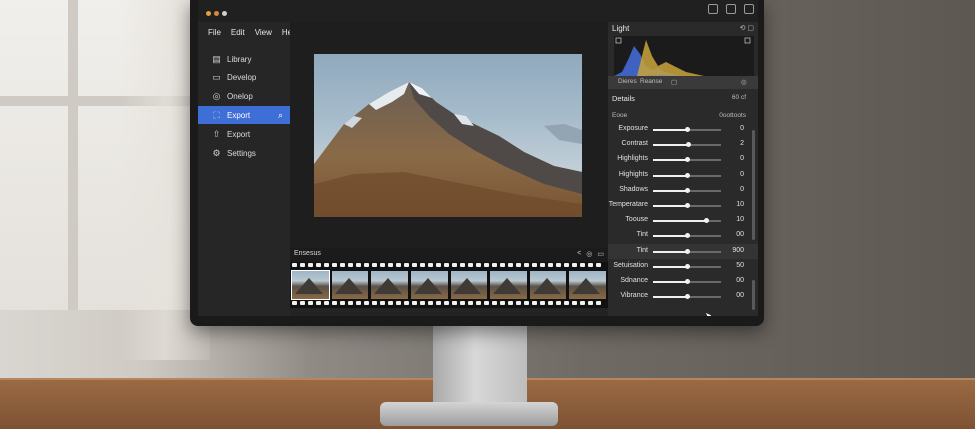  What do you see at coordinates (238, 32) in the screenshot?
I see `menu-edit: Edit` at bounding box center [238, 32].